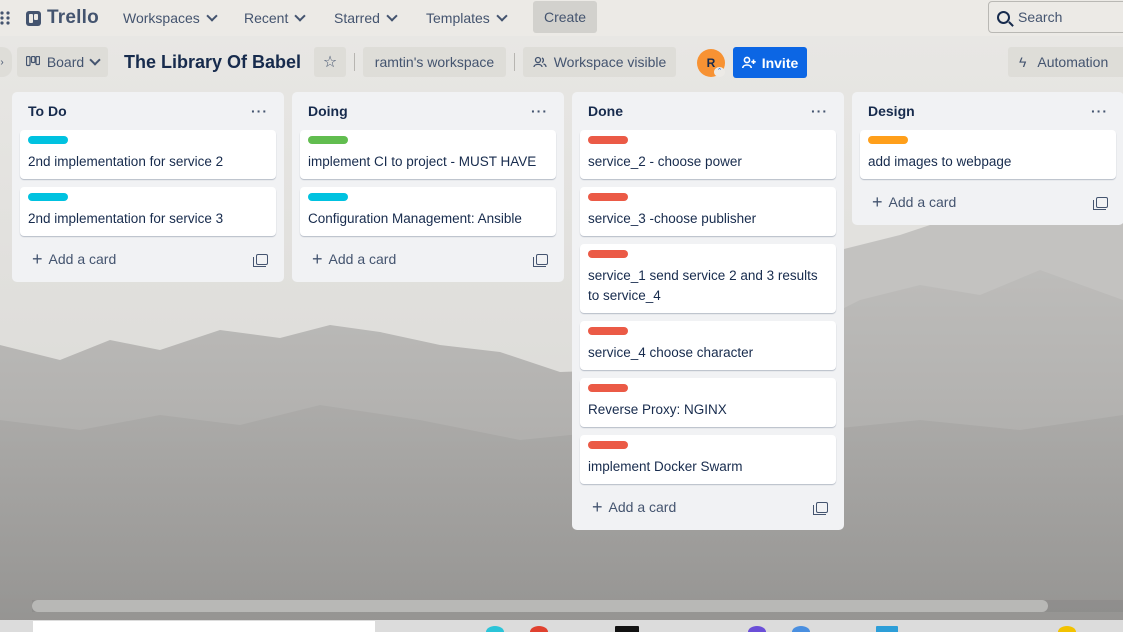  I want to click on card: Configuration Management: Ansible, so click(428, 211).